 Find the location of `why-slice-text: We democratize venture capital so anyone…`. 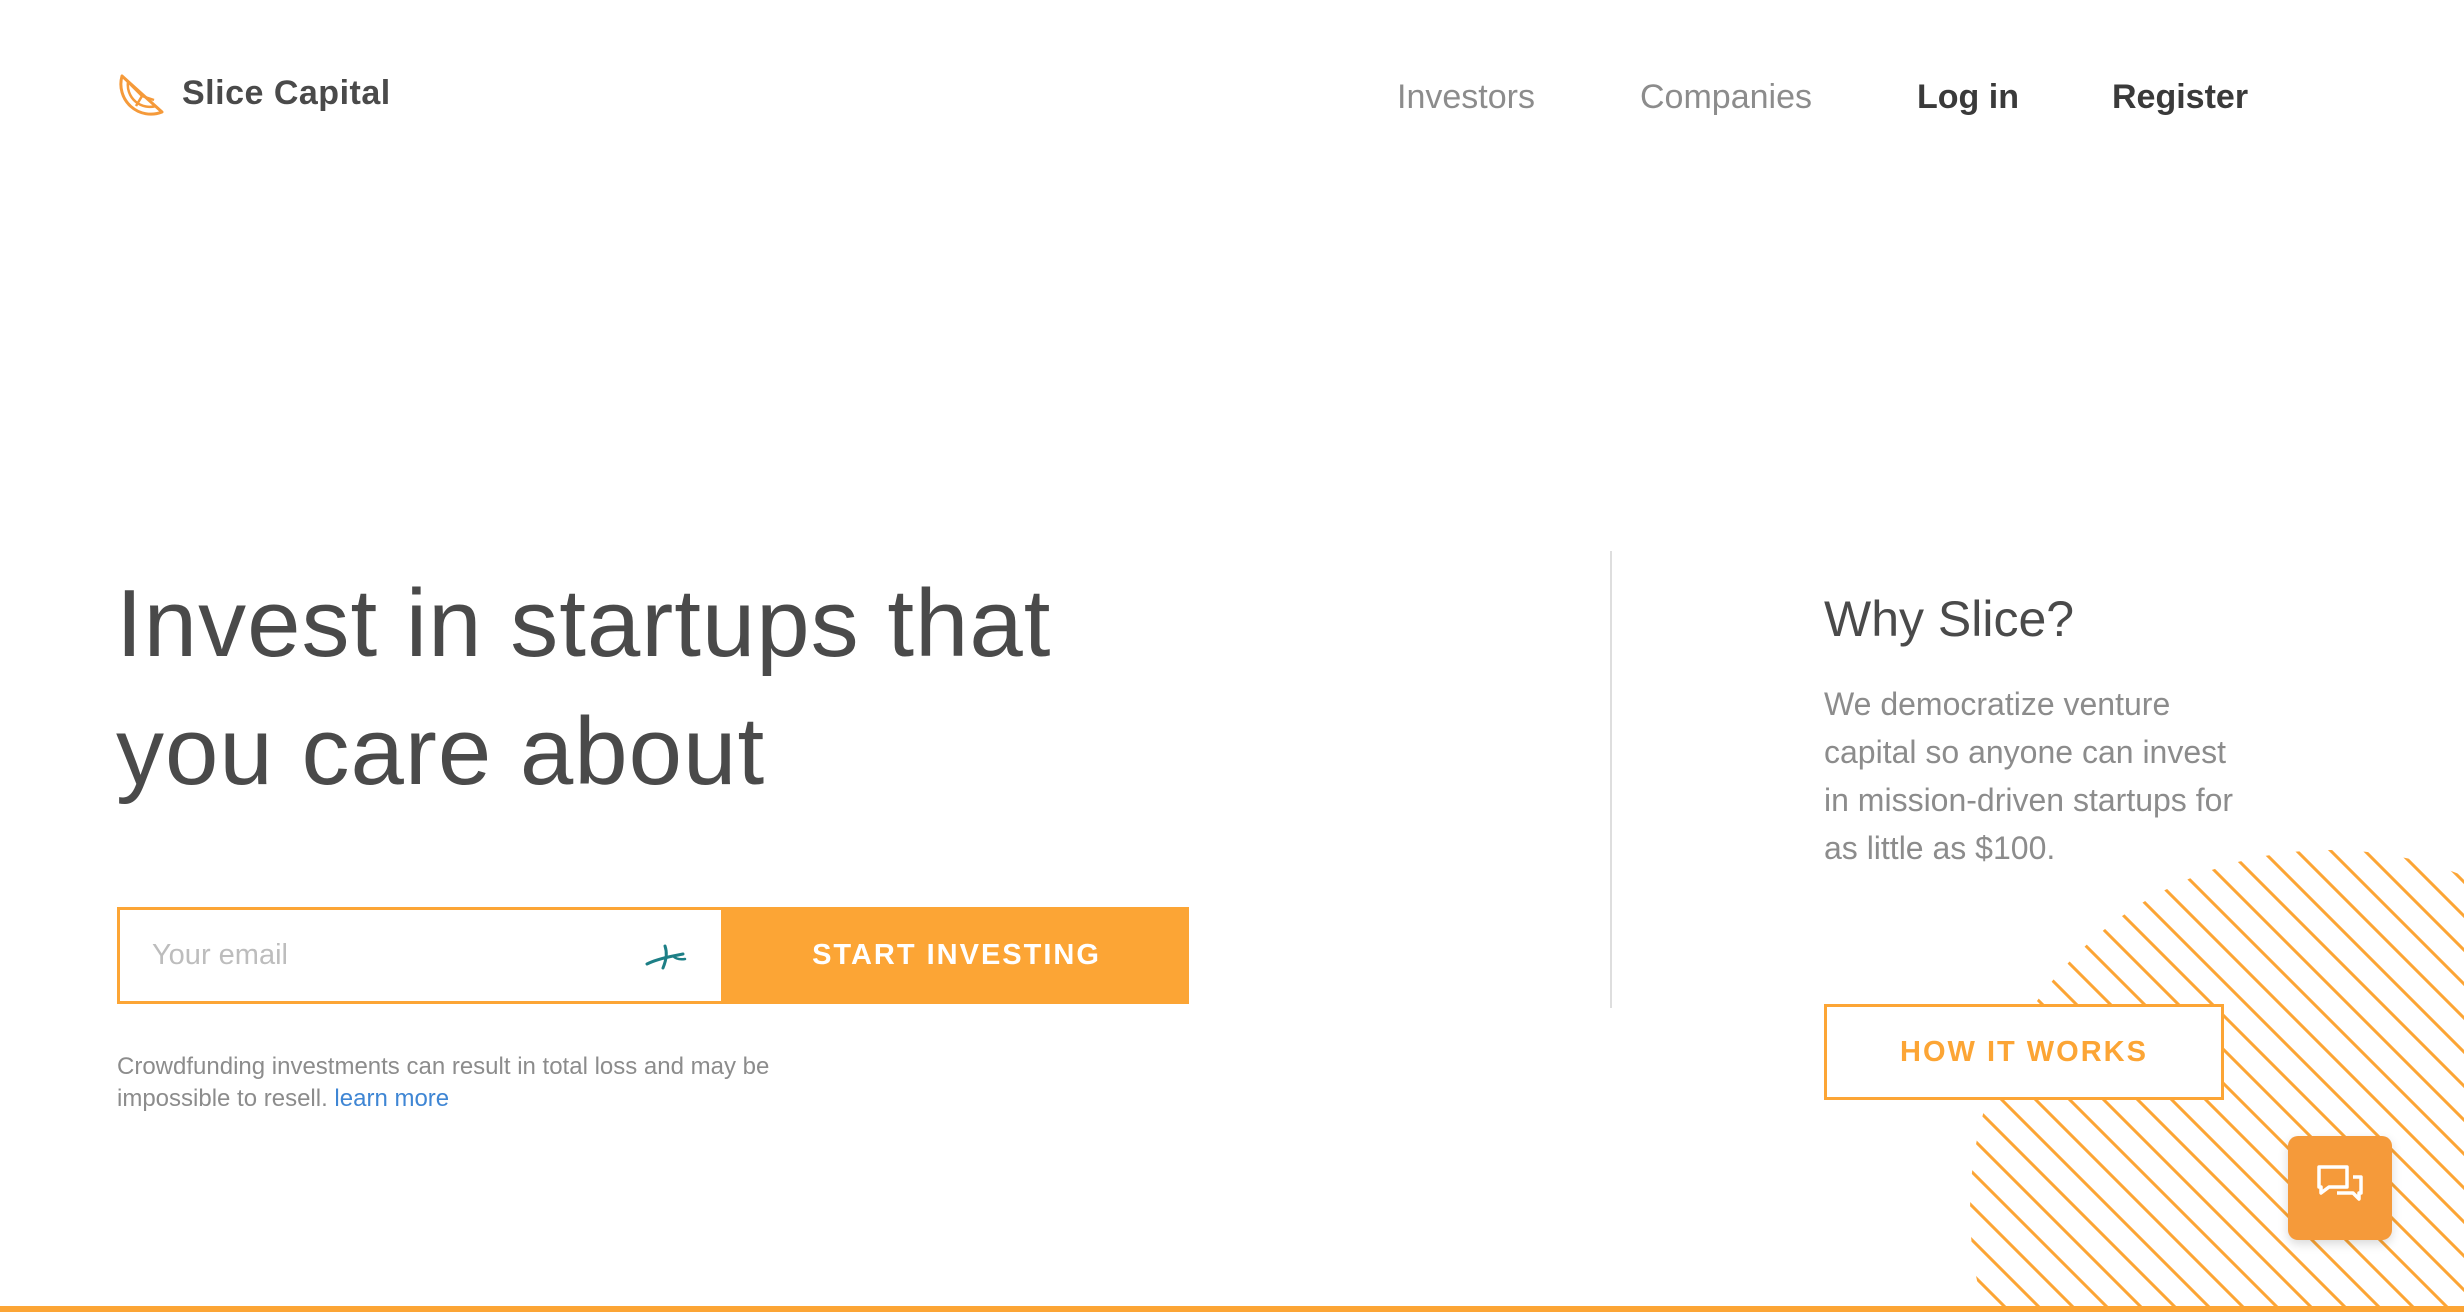

why-slice-text: We democratize venture capital so anyone… is located at coordinates (2029, 776).